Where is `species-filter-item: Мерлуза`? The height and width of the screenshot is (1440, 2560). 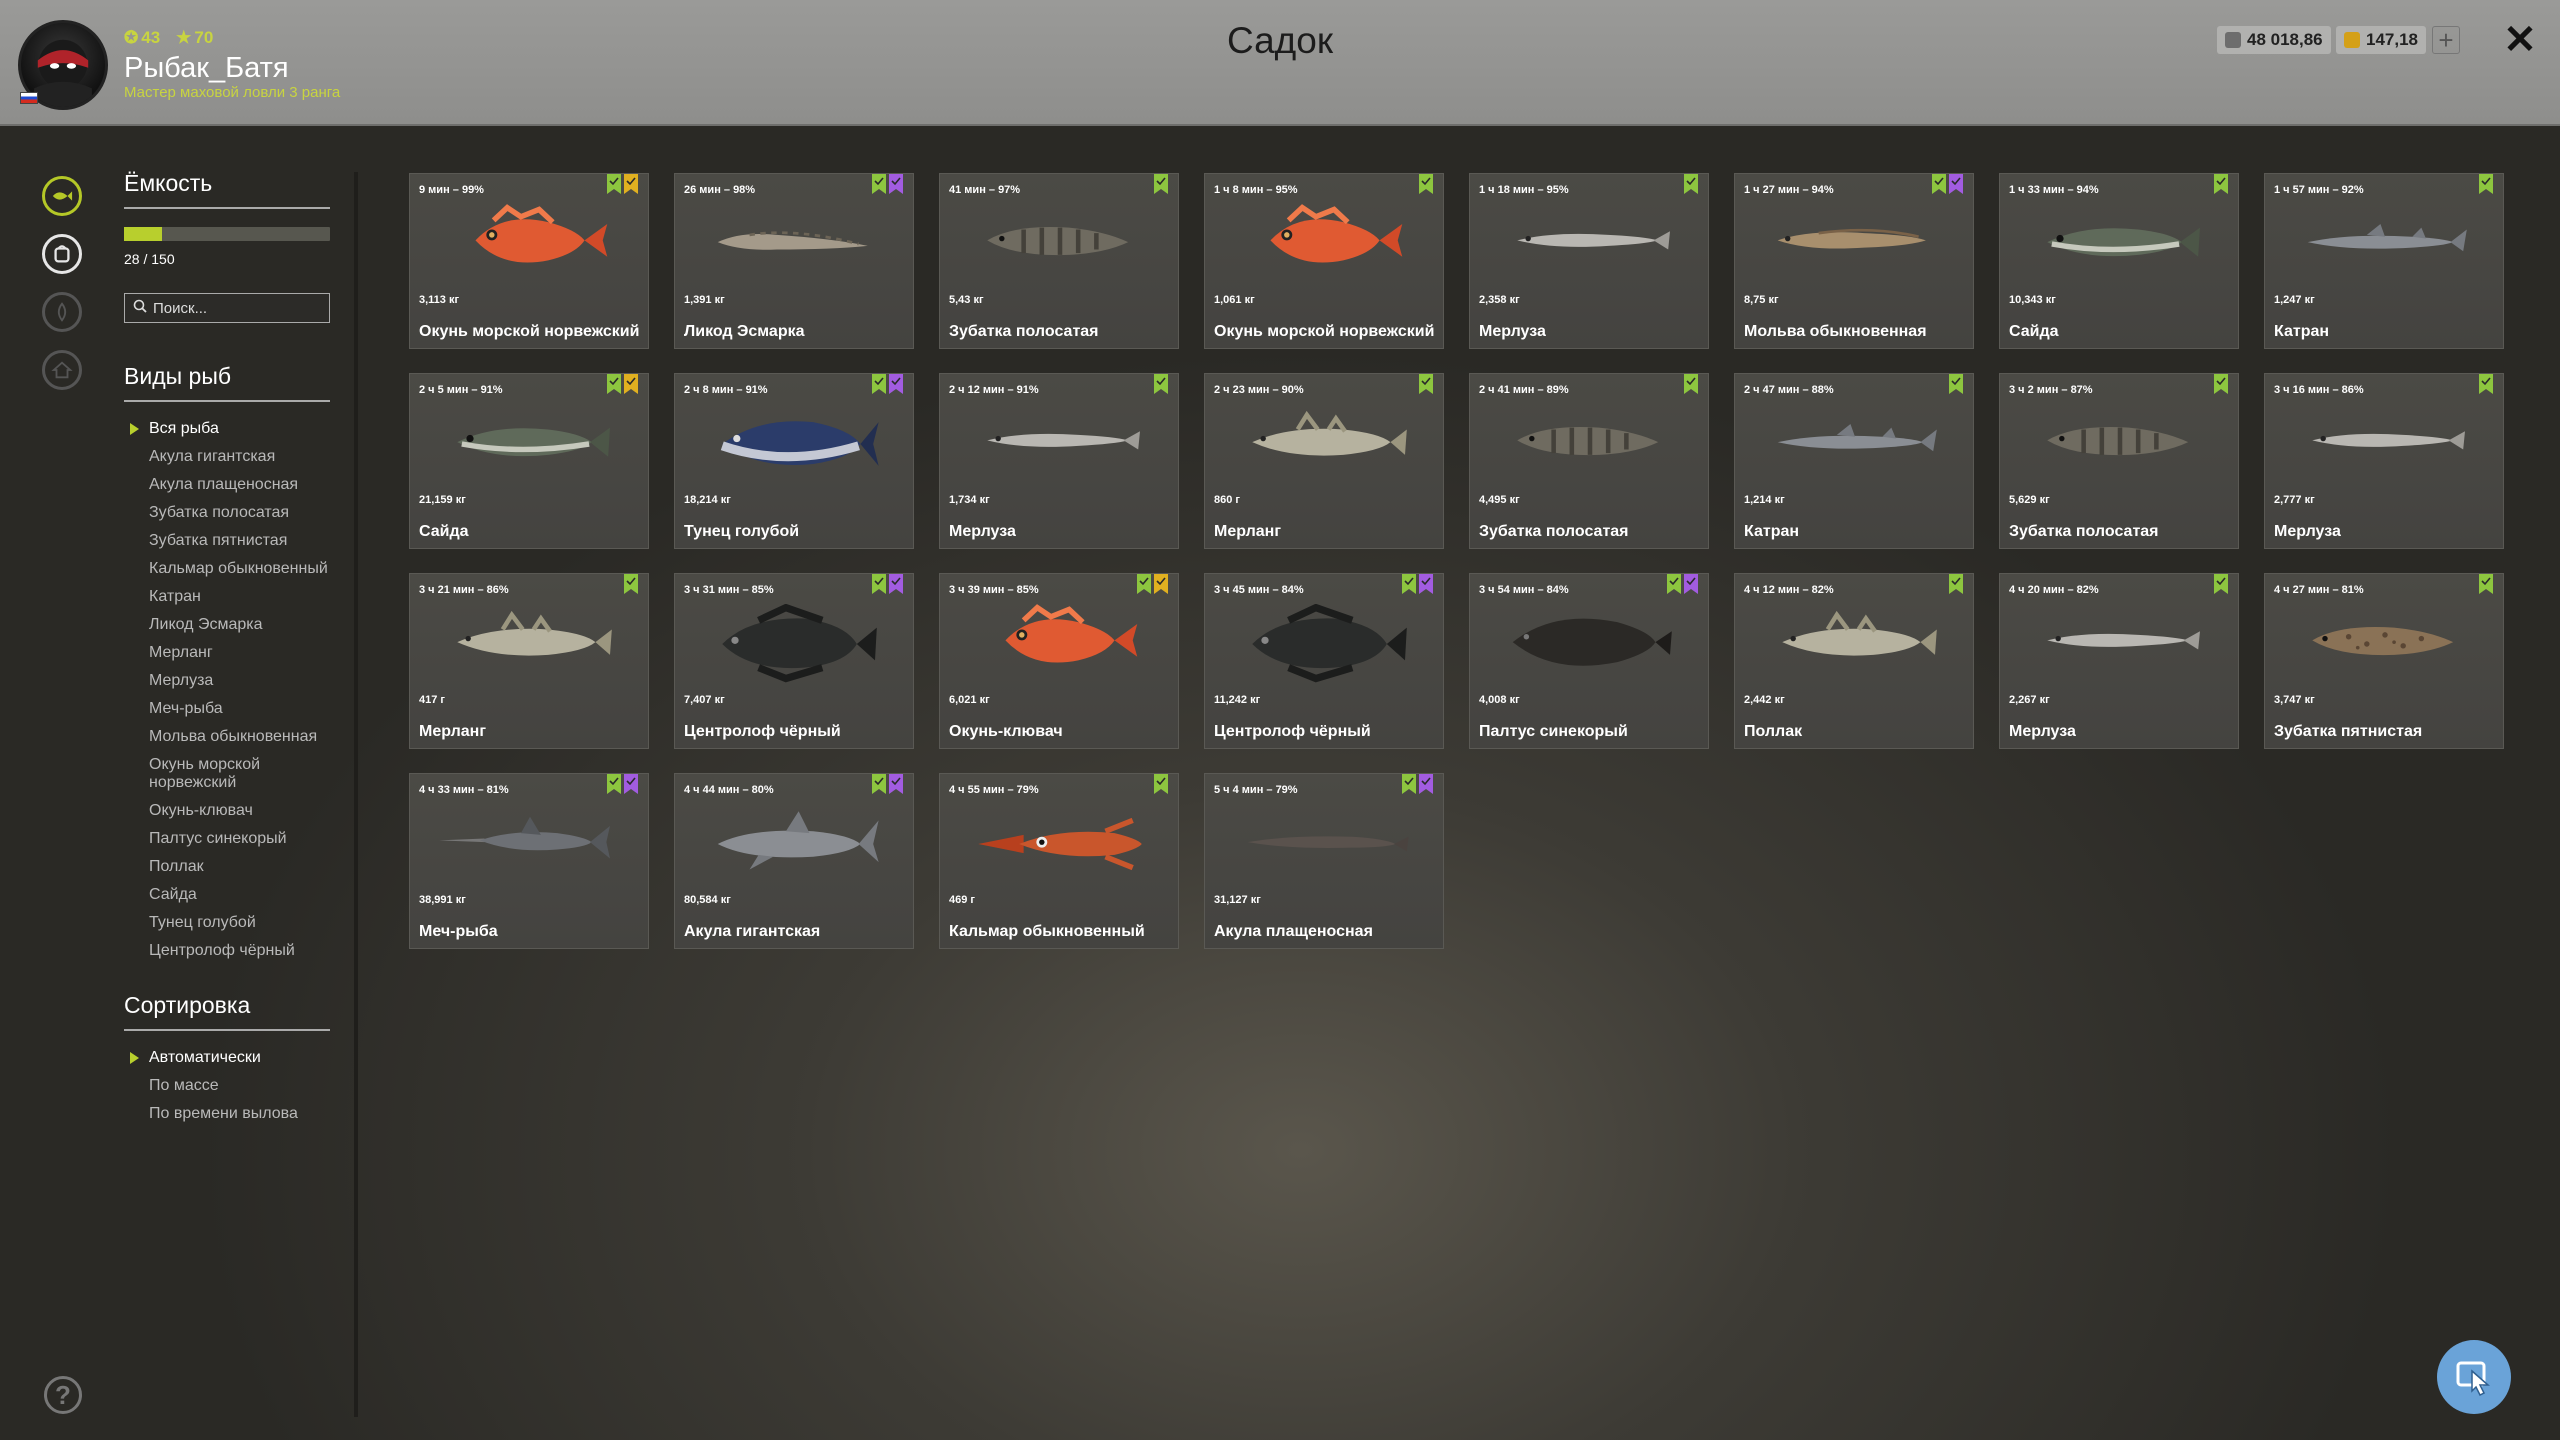
species-filter-item: Мерлуза is located at coordinates (227, 681).